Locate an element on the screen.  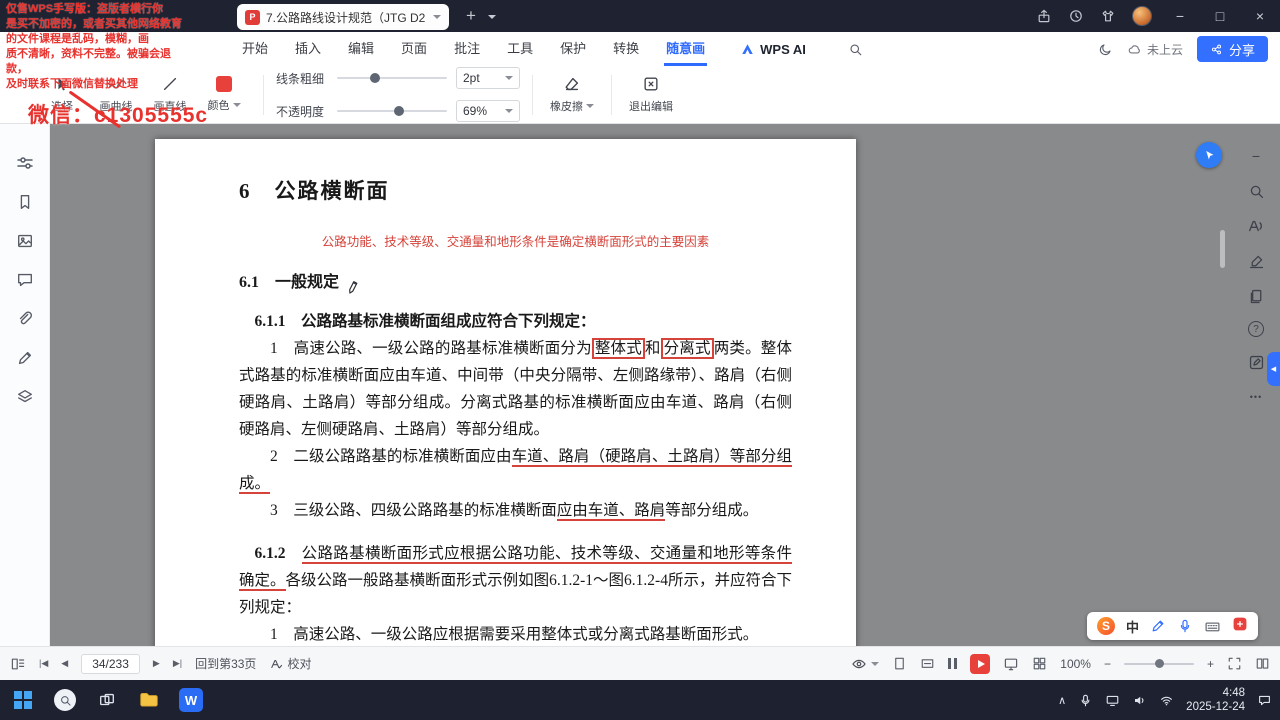
grid-view-icon is located at coordinates (1039, 663).